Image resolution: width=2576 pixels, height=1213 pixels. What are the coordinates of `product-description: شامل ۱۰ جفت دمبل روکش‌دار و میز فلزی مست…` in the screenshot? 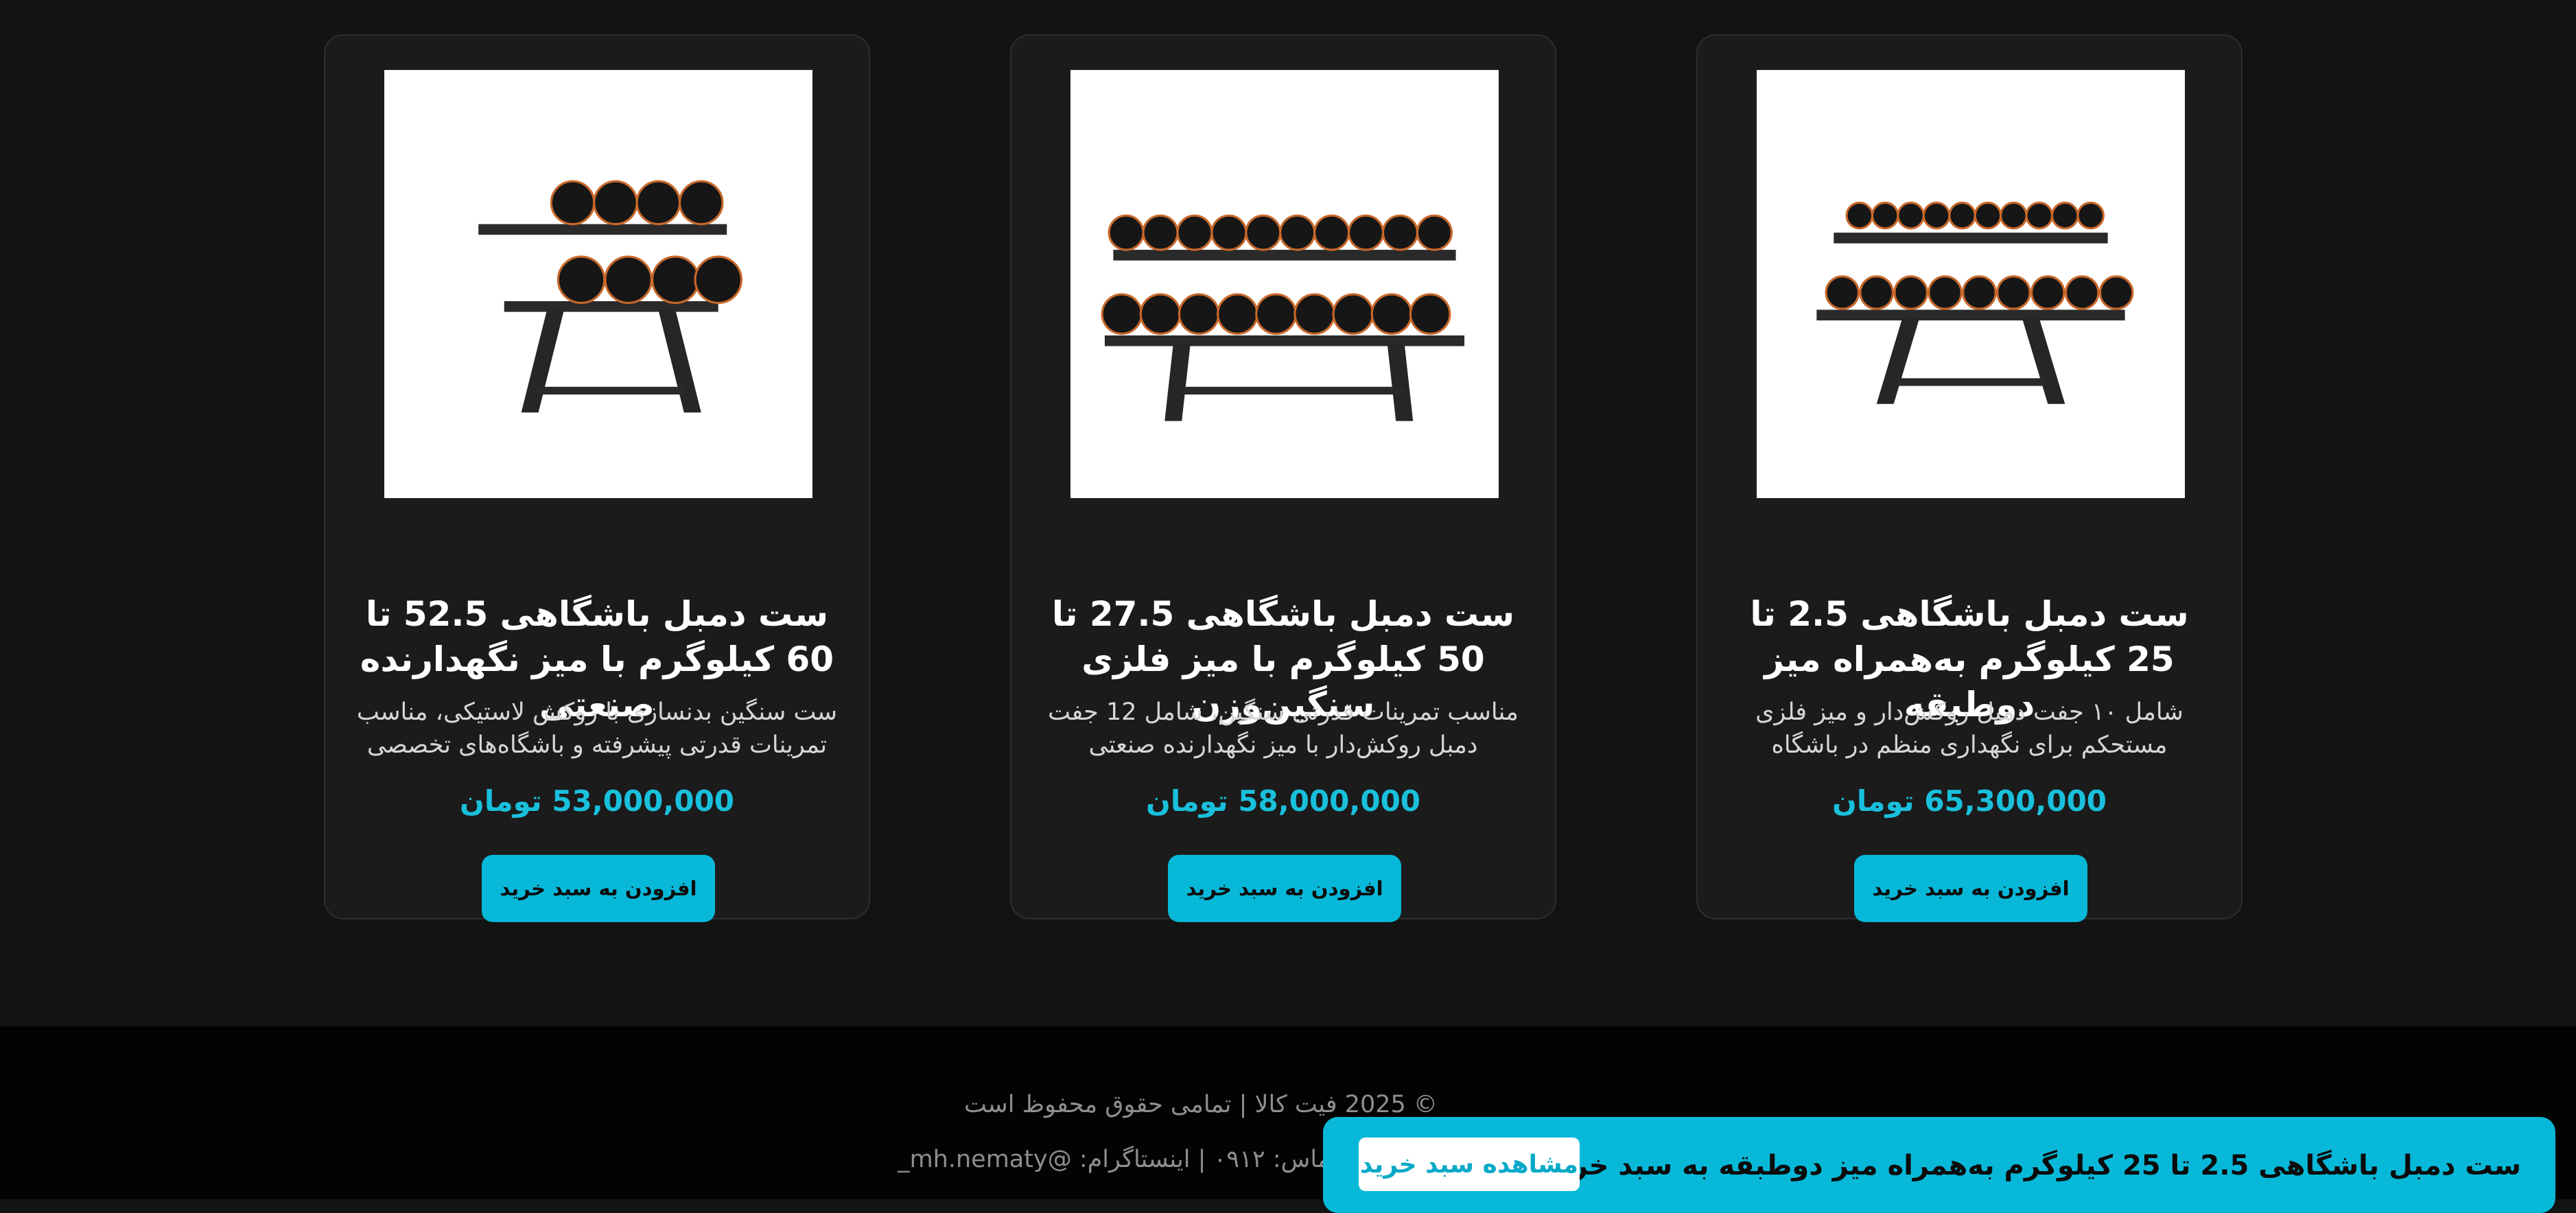 It's located at (1969, 728).